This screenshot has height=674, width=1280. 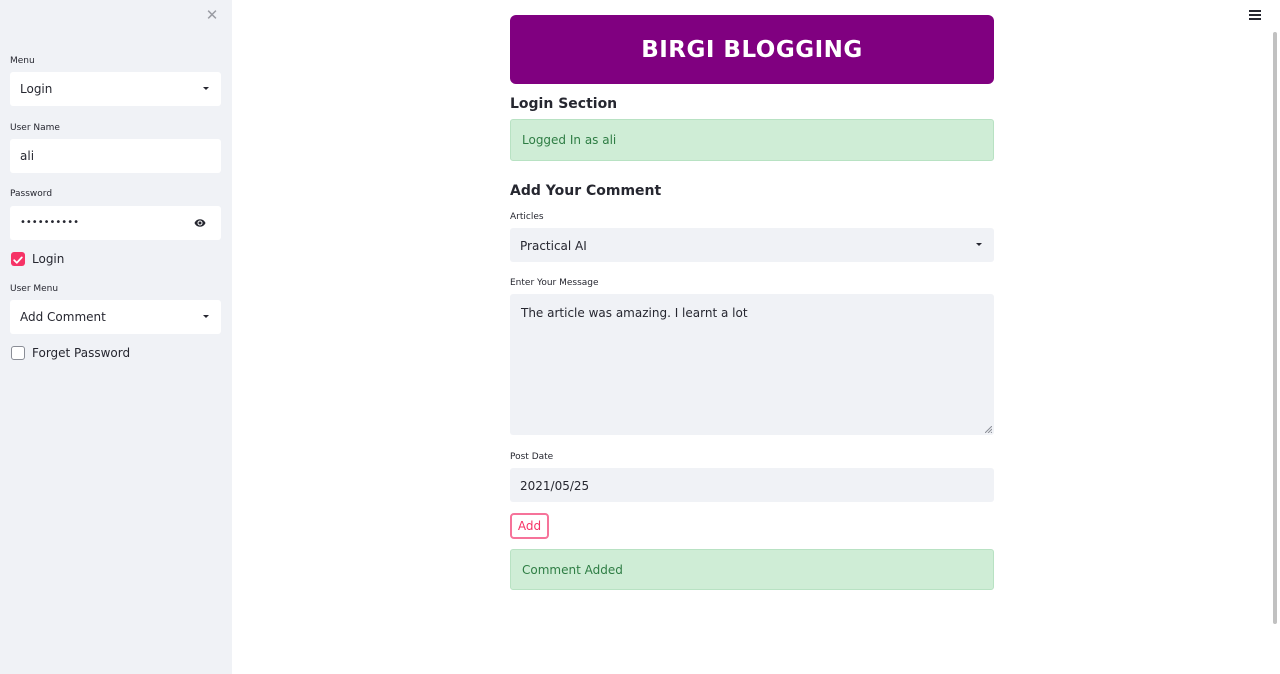 What do you see at coordinates (752, 364) in the screenshot?
I see `message-textarea: The article was amazing. I learnt a lot` at bounding box center [752, 364].